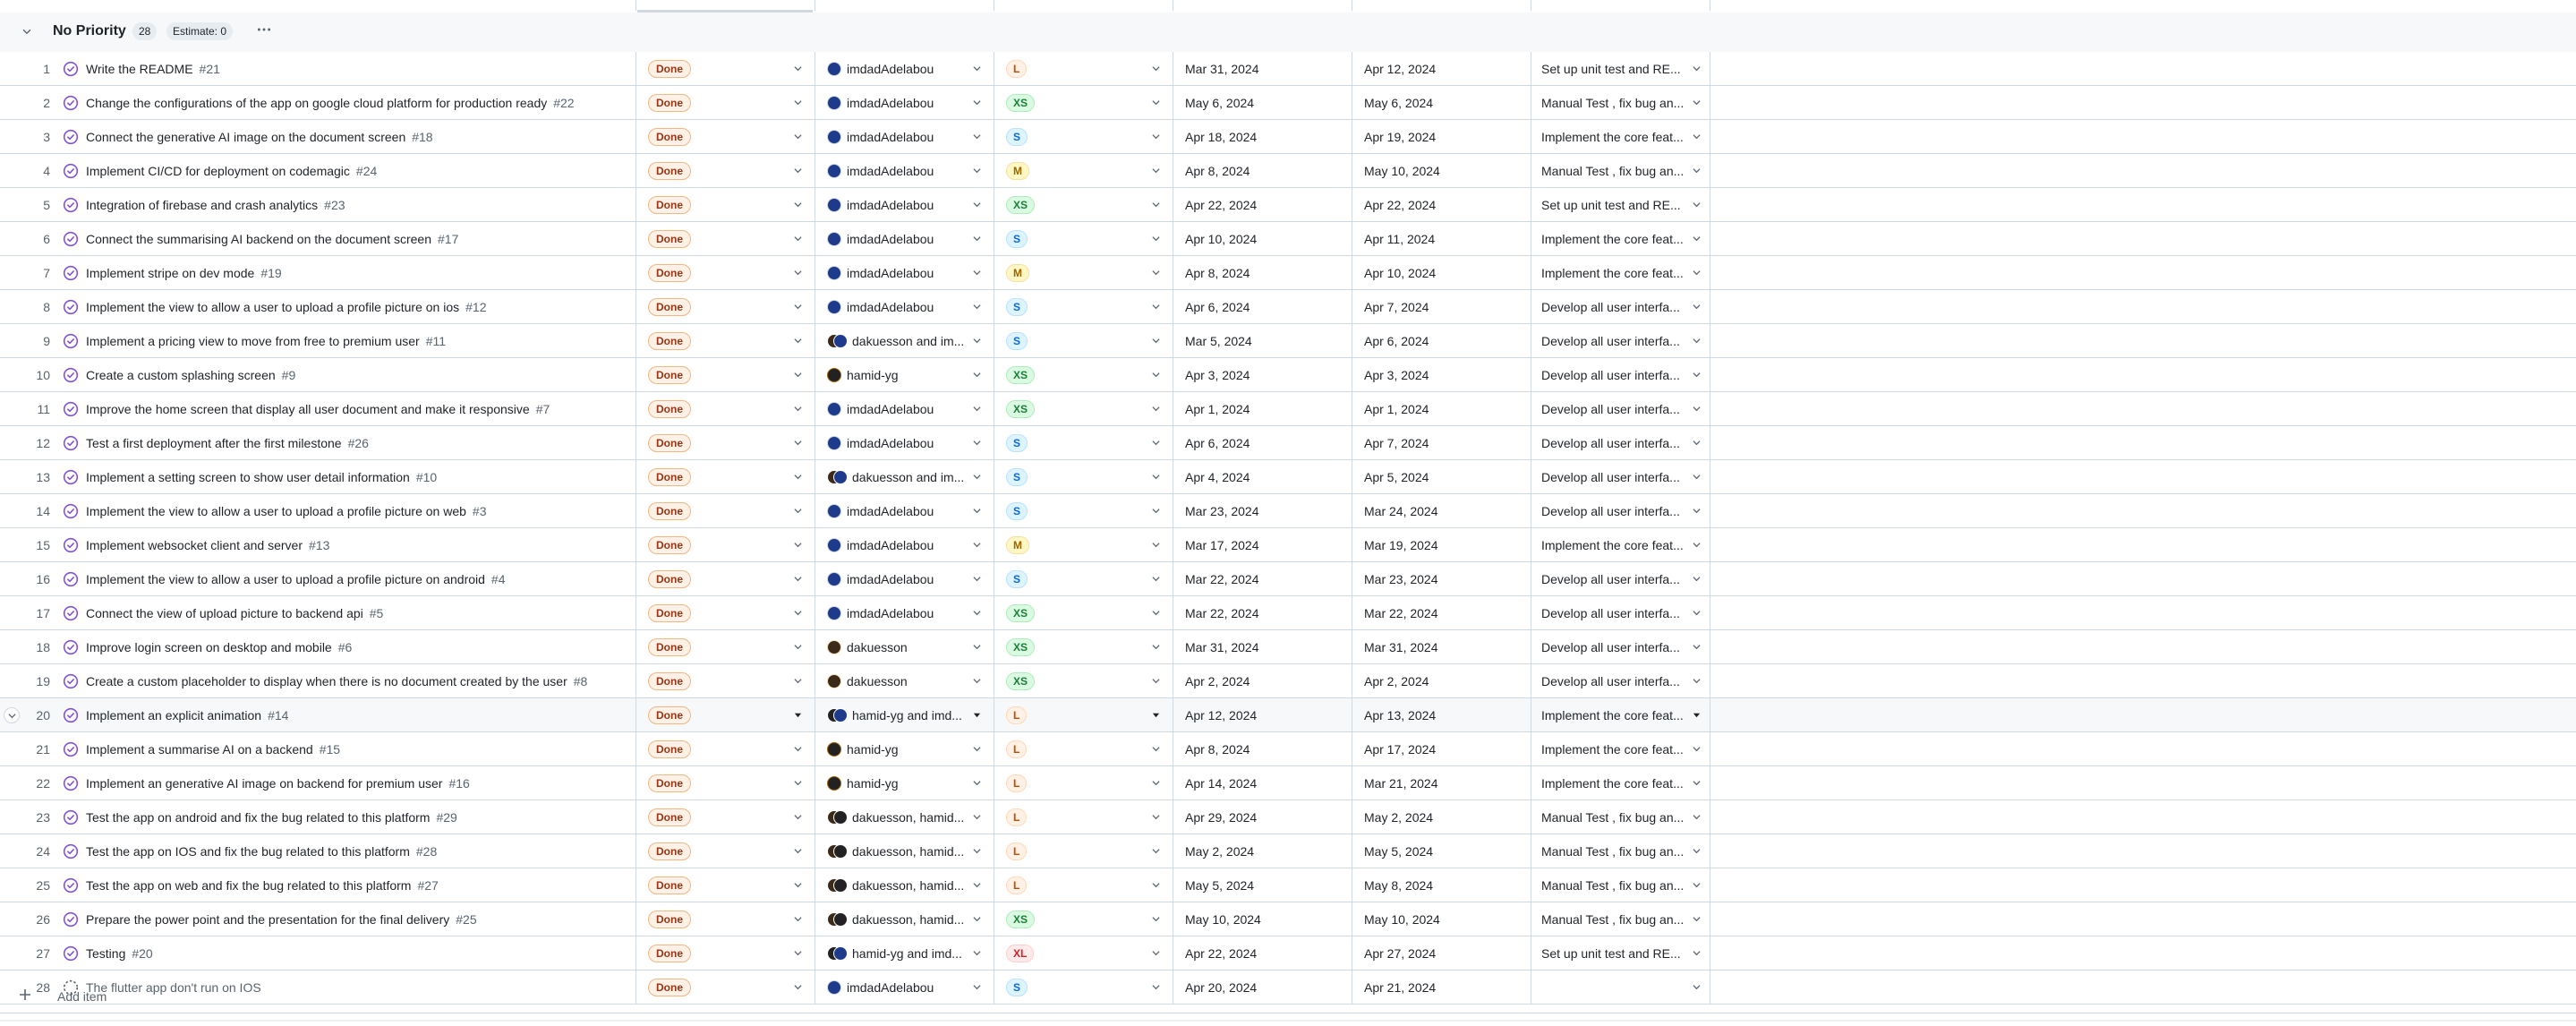  What do you see at coordinates (170, 273) in the screenshot?
I see `issue-title-link: Implement stripe on dev mode` at bounding box center [170, 273].